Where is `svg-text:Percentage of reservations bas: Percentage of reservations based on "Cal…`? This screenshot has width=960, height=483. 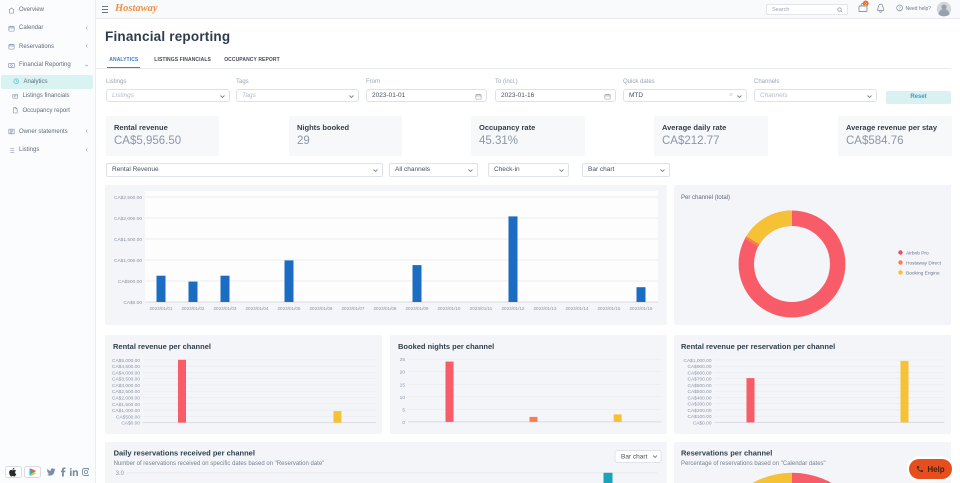 svg-text:Percentage of reservations bas: Percentage of reservations based on "Cal… is located at coordinates (753, 464).